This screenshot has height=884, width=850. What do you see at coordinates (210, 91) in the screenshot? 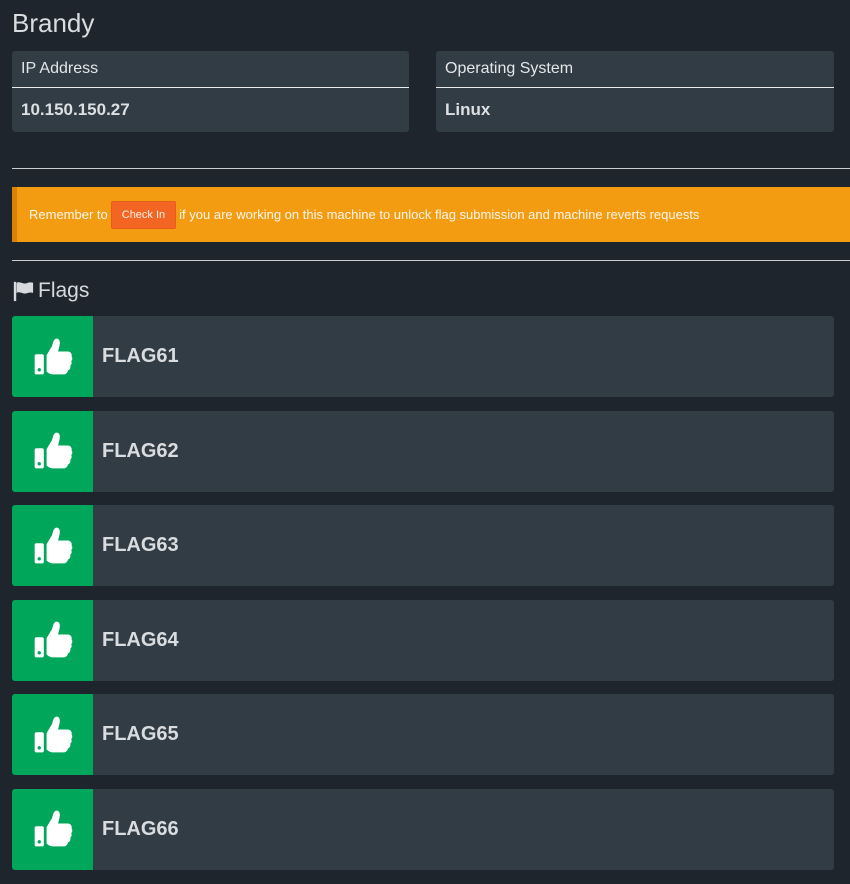
I see `ip-address-card: IP Address 10.150.150.27` at bounding box center [210, 91].